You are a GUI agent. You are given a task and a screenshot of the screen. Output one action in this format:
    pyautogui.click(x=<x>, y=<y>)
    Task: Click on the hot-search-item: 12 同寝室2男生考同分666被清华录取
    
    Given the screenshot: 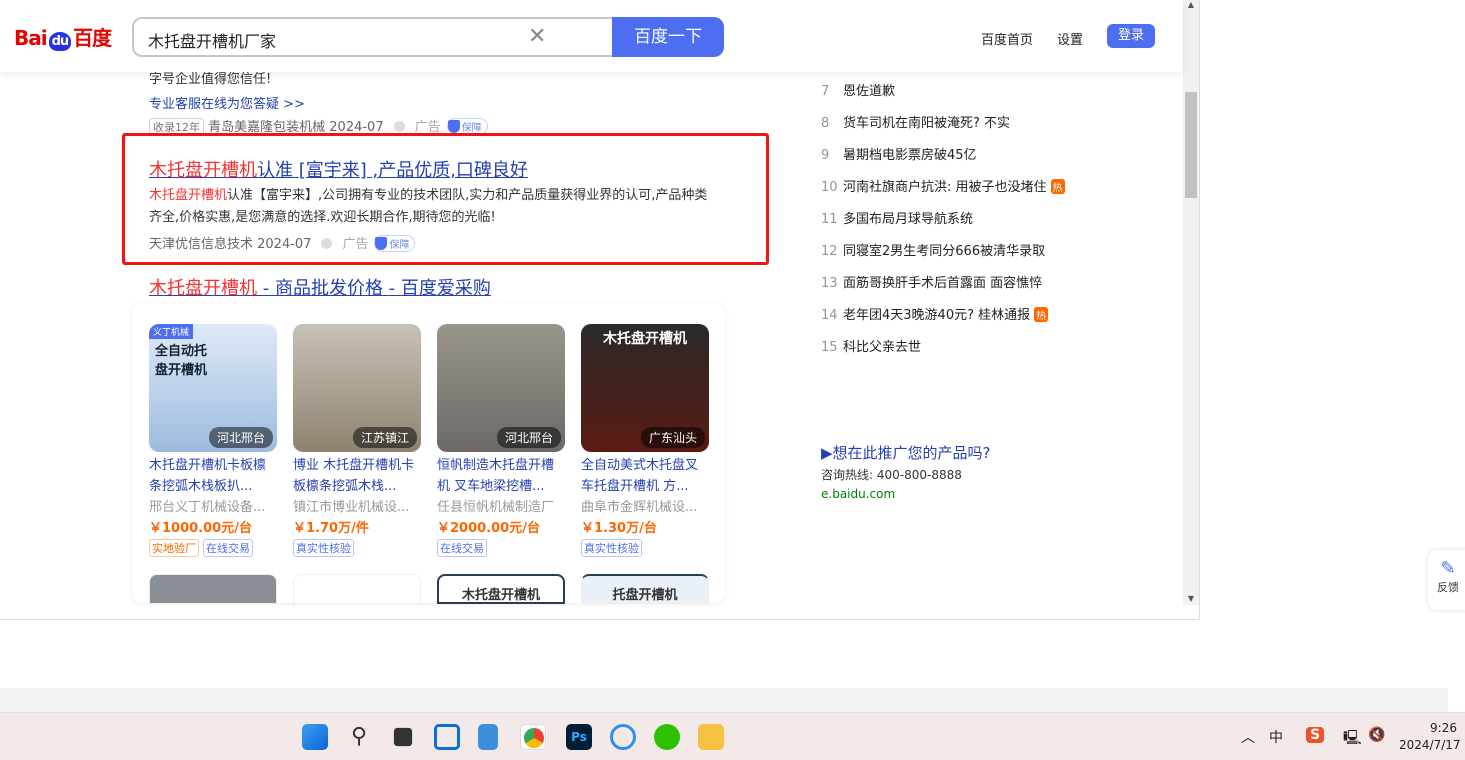 What is the action you would take?
    pyautogui.click(x=933, y=249)
    